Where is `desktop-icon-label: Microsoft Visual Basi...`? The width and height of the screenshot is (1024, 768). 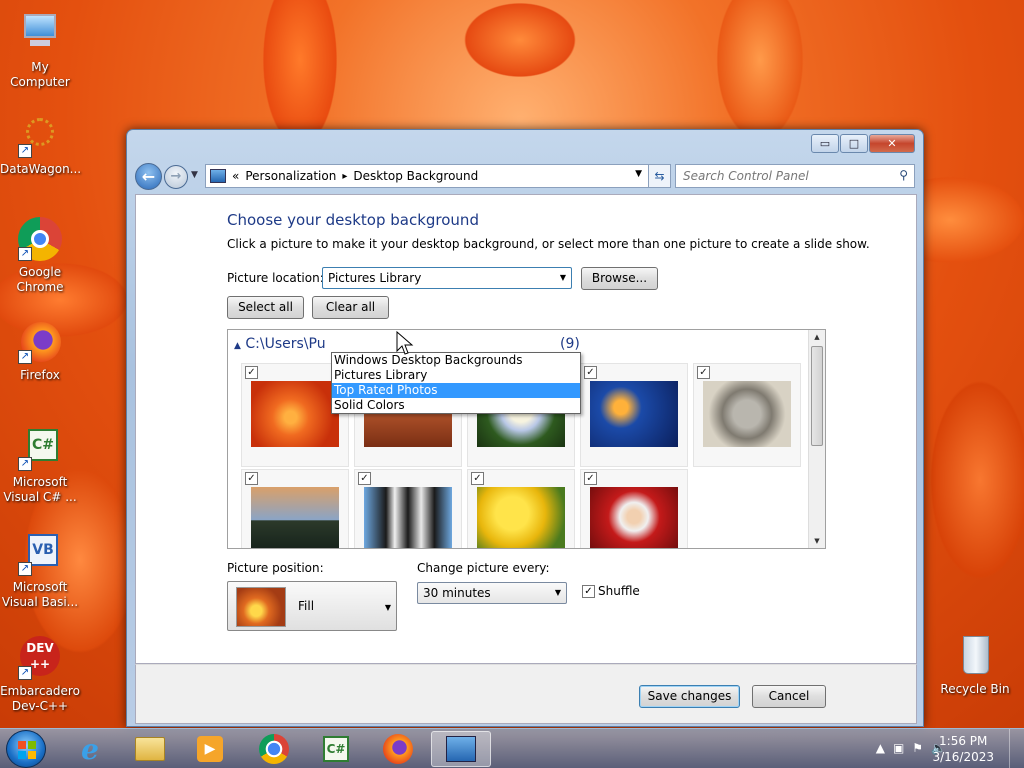
desktop-icon-label: Microsoft Visual Basi... is located at coordinates (40, 594).